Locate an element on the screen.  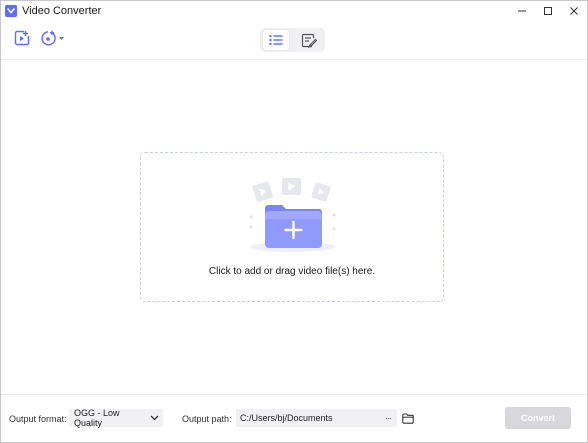
close-button is located at coordinates (574, 10).